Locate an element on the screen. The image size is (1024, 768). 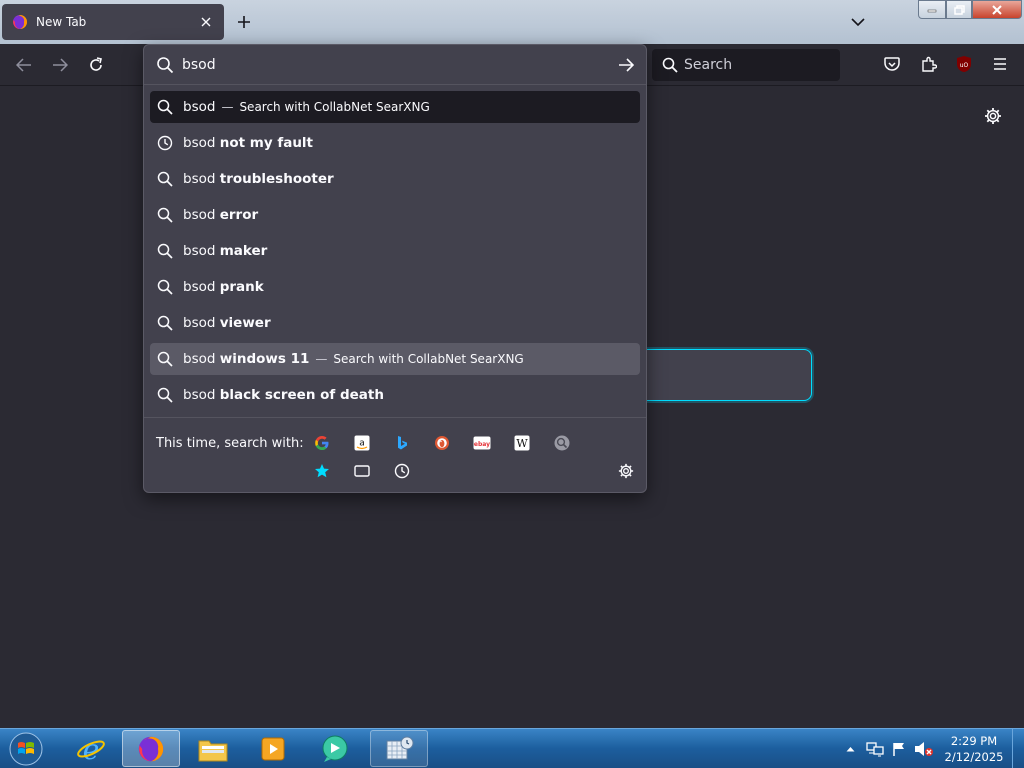
taskbar-internet-explorer: e is located at coordinates (91, 748).